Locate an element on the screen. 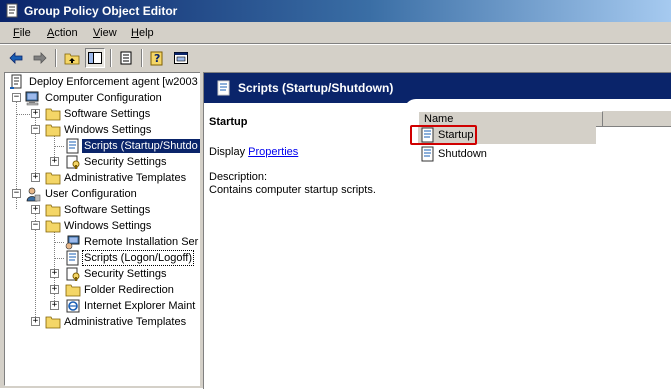  tree-node-user-configuration: − User Configuration is located at coordinates (103, 194).